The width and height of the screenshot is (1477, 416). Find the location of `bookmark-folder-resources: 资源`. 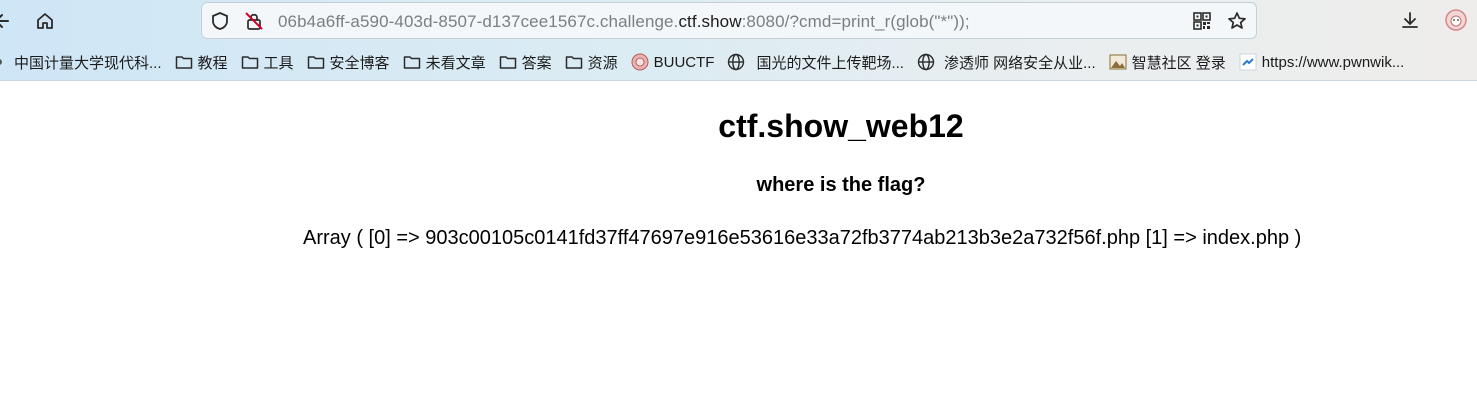

bookmark-folder-resources: 资源 is located at coordinates (591, 62).